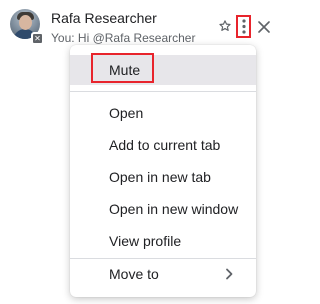  I want to click on menu-item-add-to-current-tab: Add to current tab, so click(163, 145).